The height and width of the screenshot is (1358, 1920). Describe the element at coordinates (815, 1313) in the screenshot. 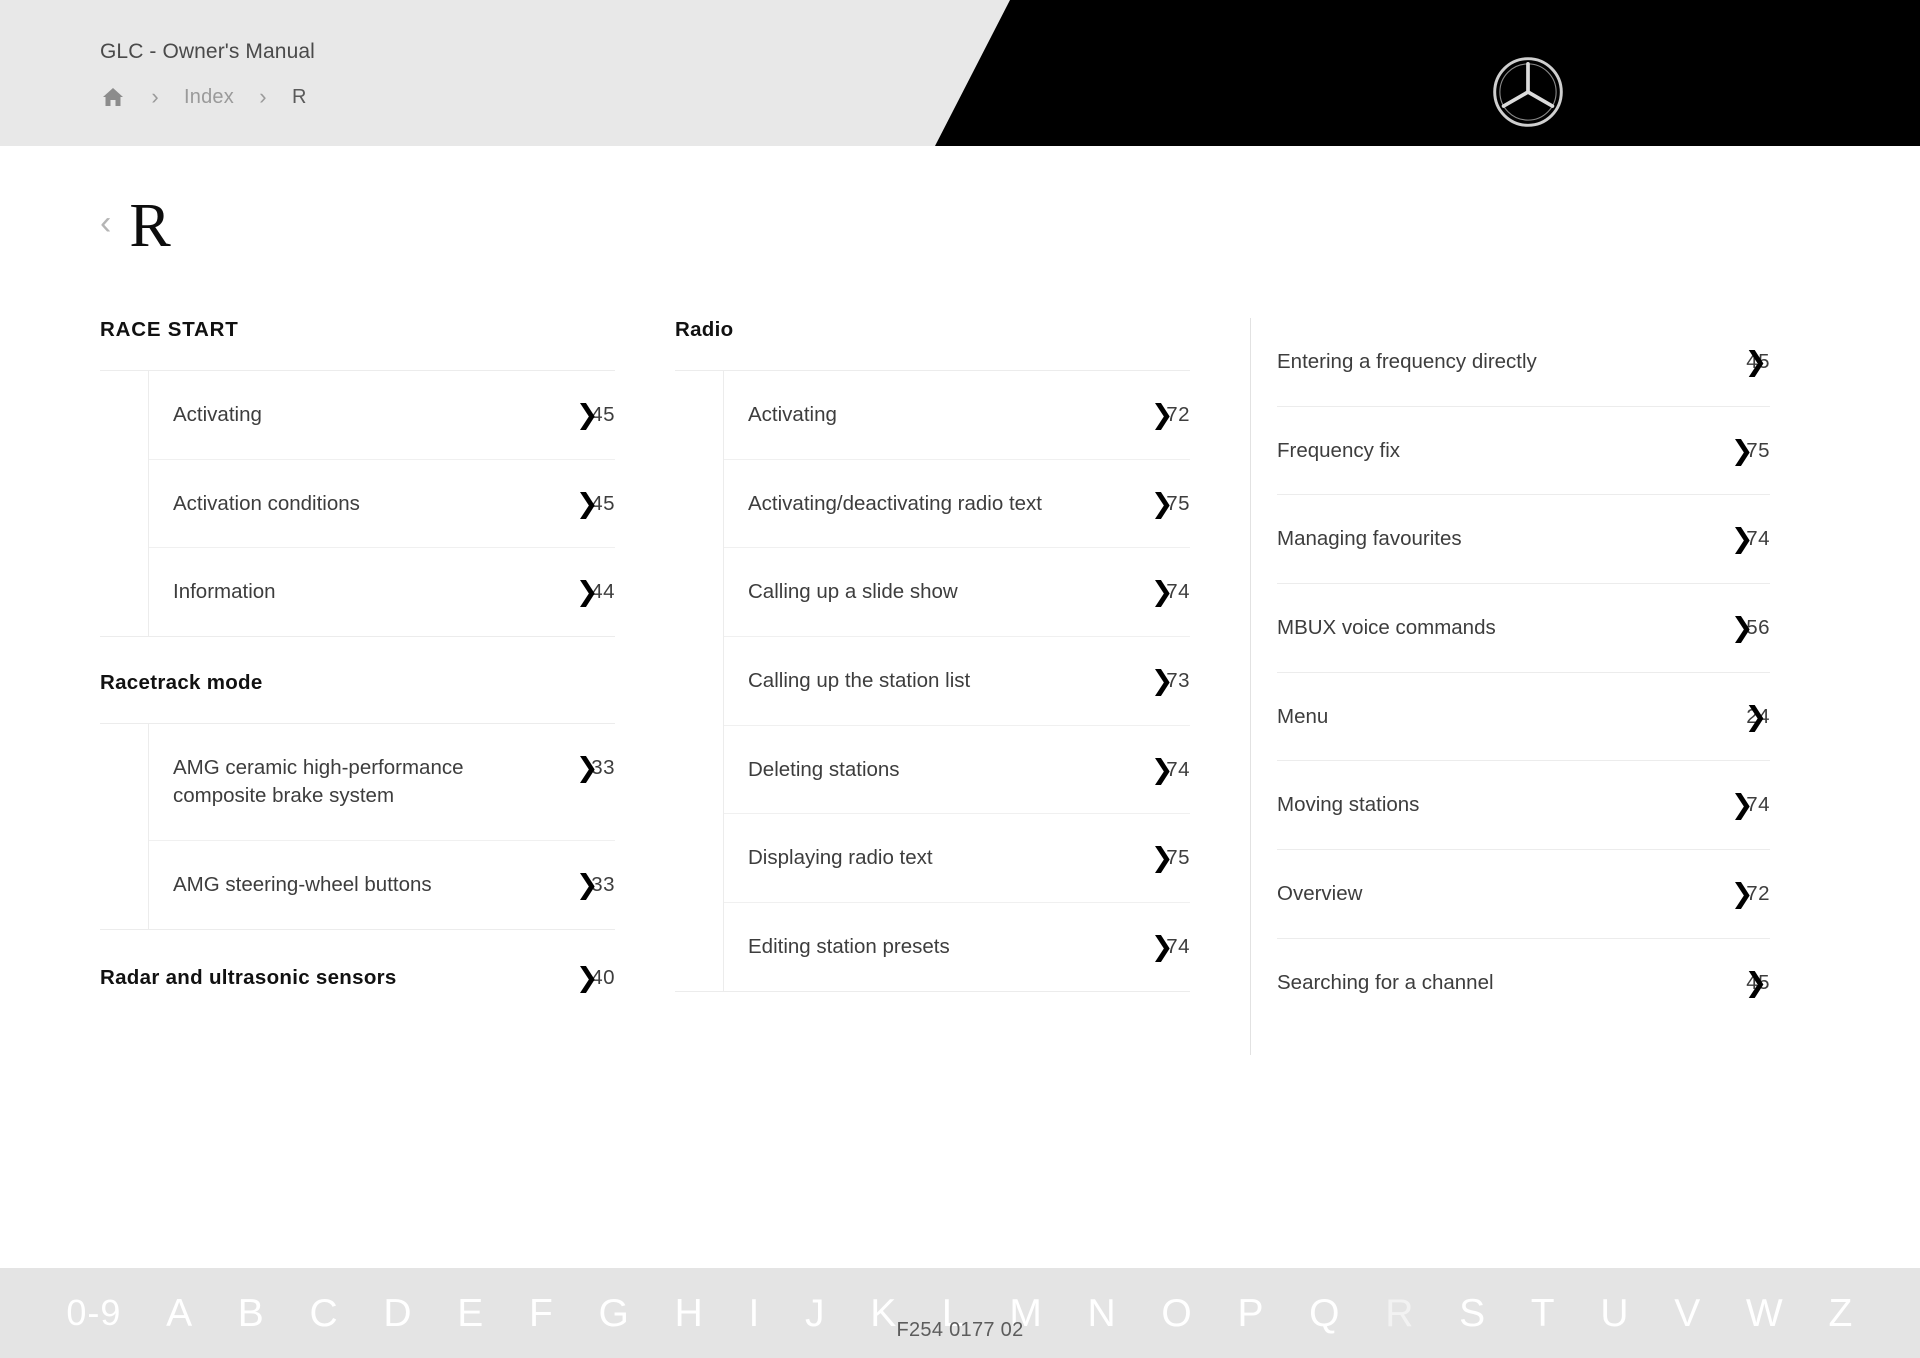

I see `alphabet-nav-item-j: J` at that location.